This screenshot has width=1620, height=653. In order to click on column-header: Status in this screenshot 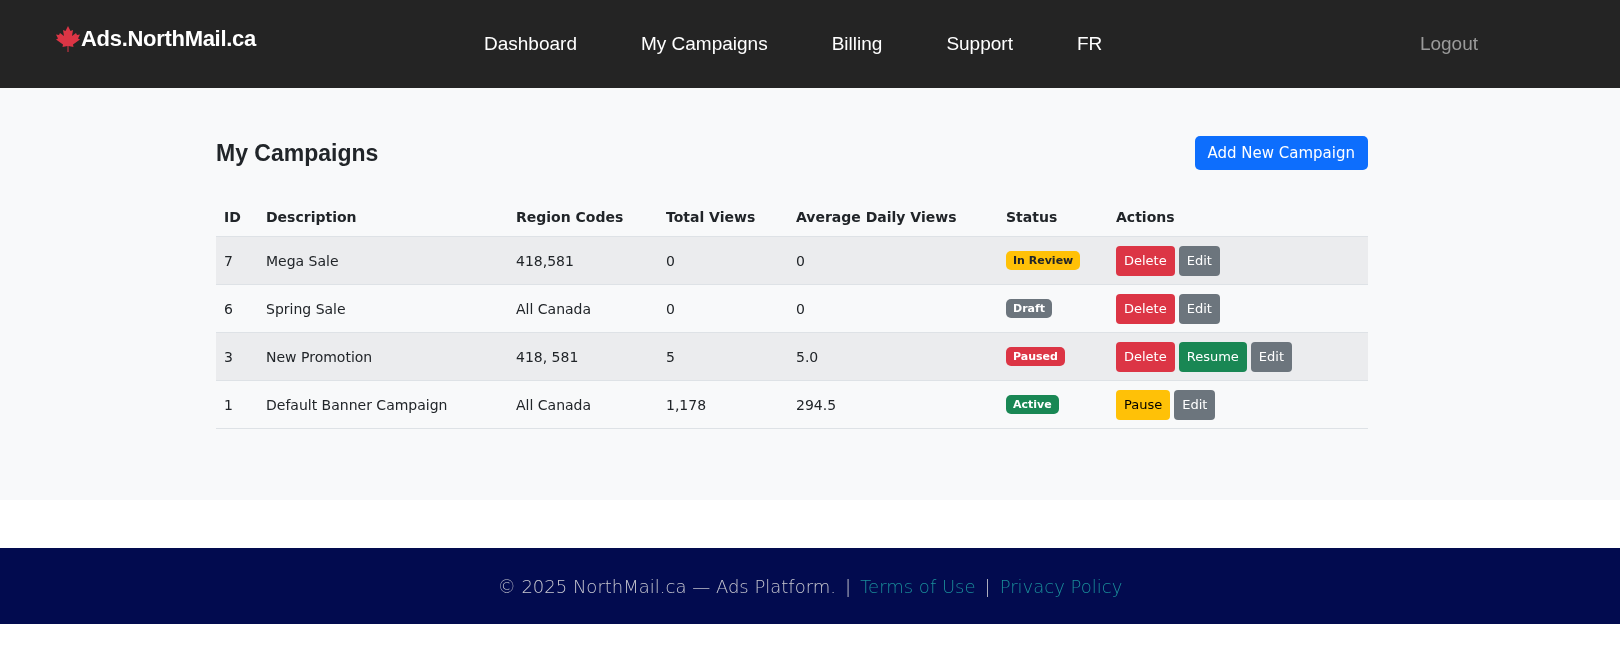, I will do `click(1053, 217)`.